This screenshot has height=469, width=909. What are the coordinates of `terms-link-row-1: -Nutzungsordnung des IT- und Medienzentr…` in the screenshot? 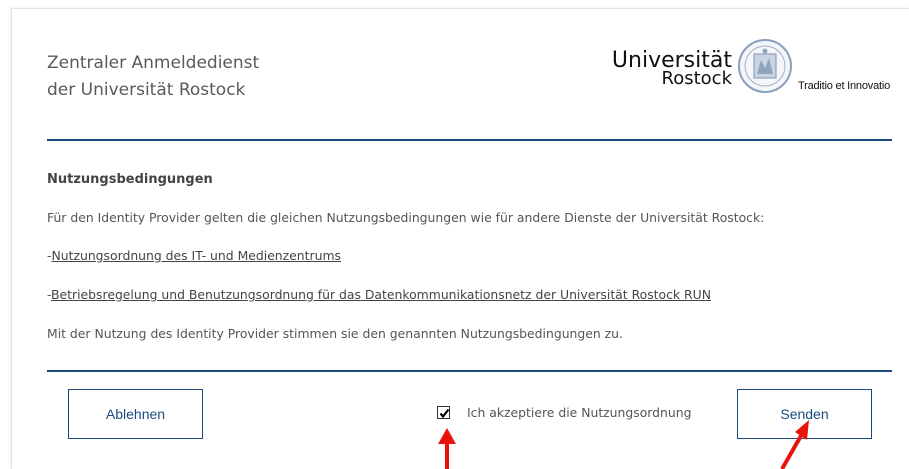 It's located at (194, 255).